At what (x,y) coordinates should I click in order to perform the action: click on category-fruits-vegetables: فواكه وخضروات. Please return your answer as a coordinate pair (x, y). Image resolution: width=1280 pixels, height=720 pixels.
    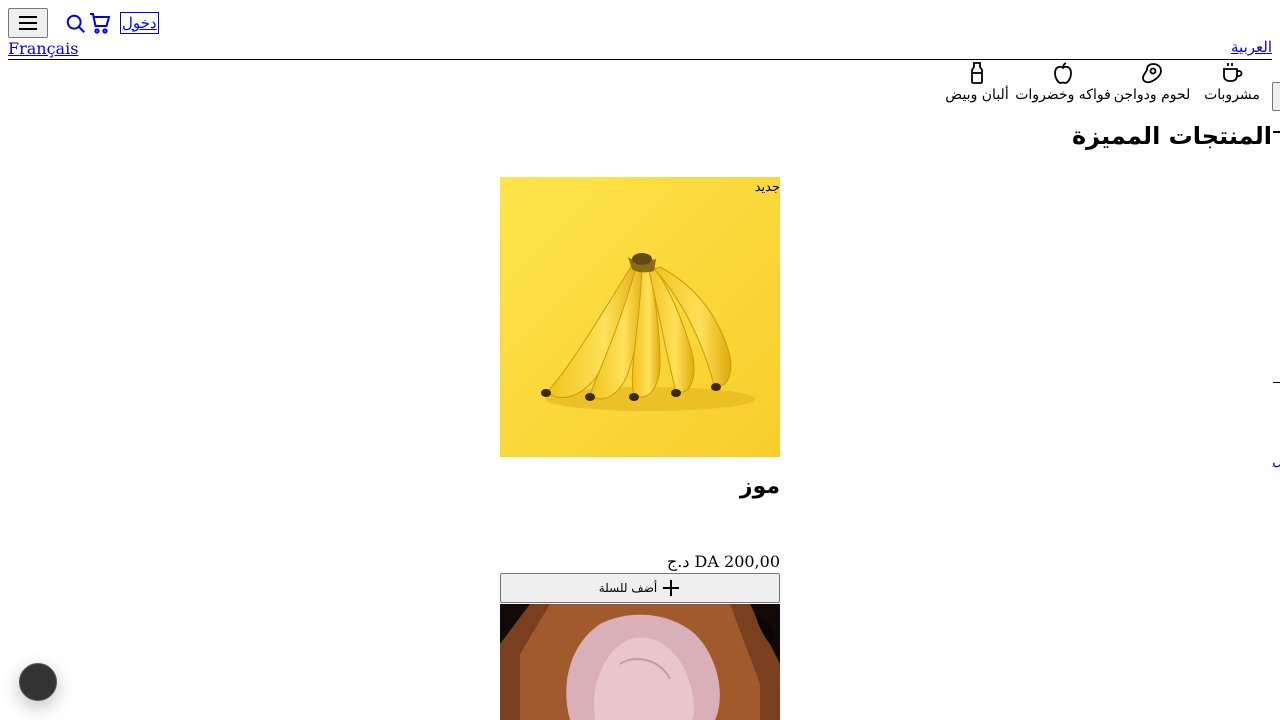
    Looking at the image, I should click on (1063, 82).